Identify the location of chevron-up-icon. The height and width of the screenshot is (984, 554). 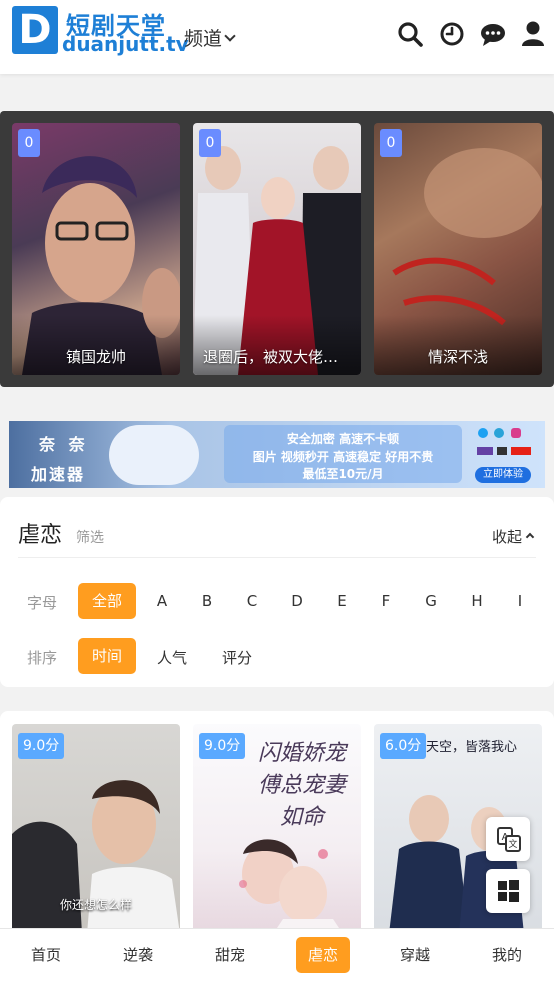
(530, 537).